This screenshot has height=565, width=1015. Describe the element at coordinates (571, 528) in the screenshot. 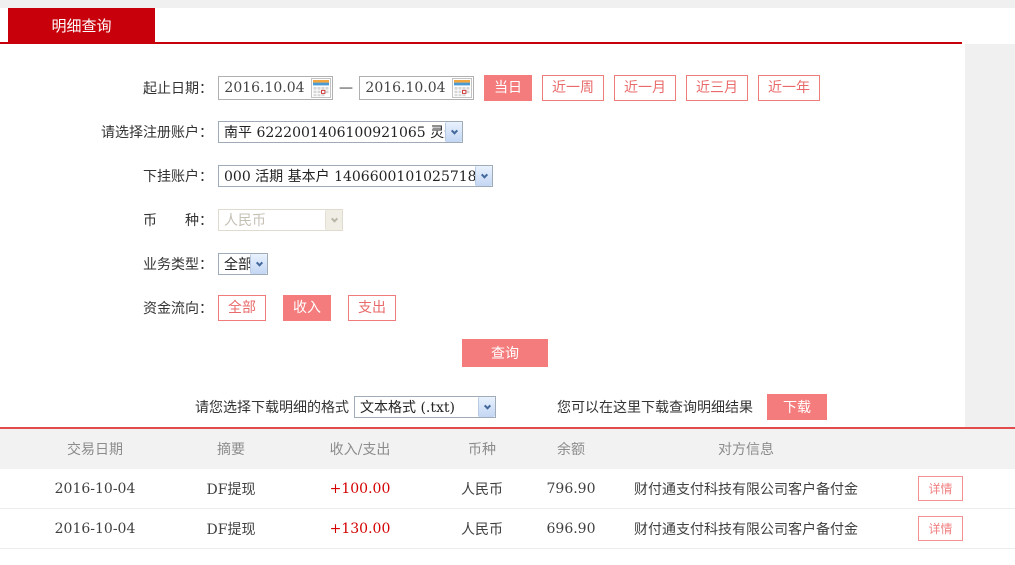

I see `cell-balance: 696.90` at that location.